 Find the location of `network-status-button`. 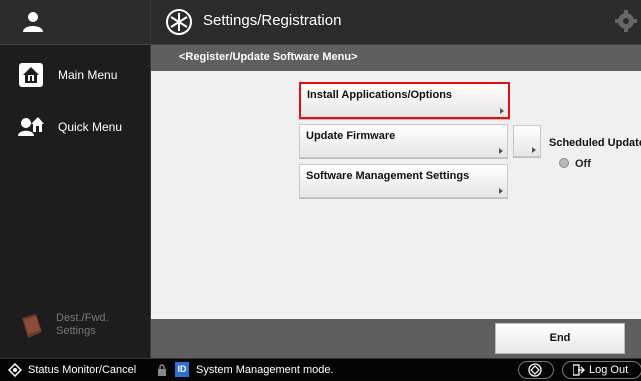

network-status-button is located at coordinates (536, 370).